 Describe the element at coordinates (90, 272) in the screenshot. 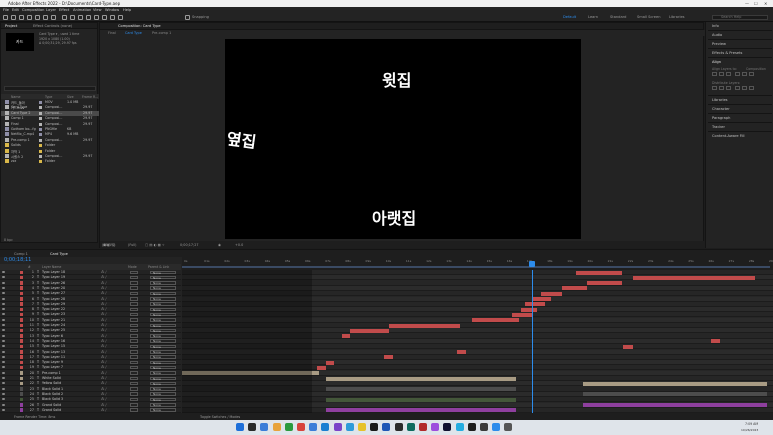

I see `layer-row: 1 T Typo Layer 18 ⁂ / None` at that location.